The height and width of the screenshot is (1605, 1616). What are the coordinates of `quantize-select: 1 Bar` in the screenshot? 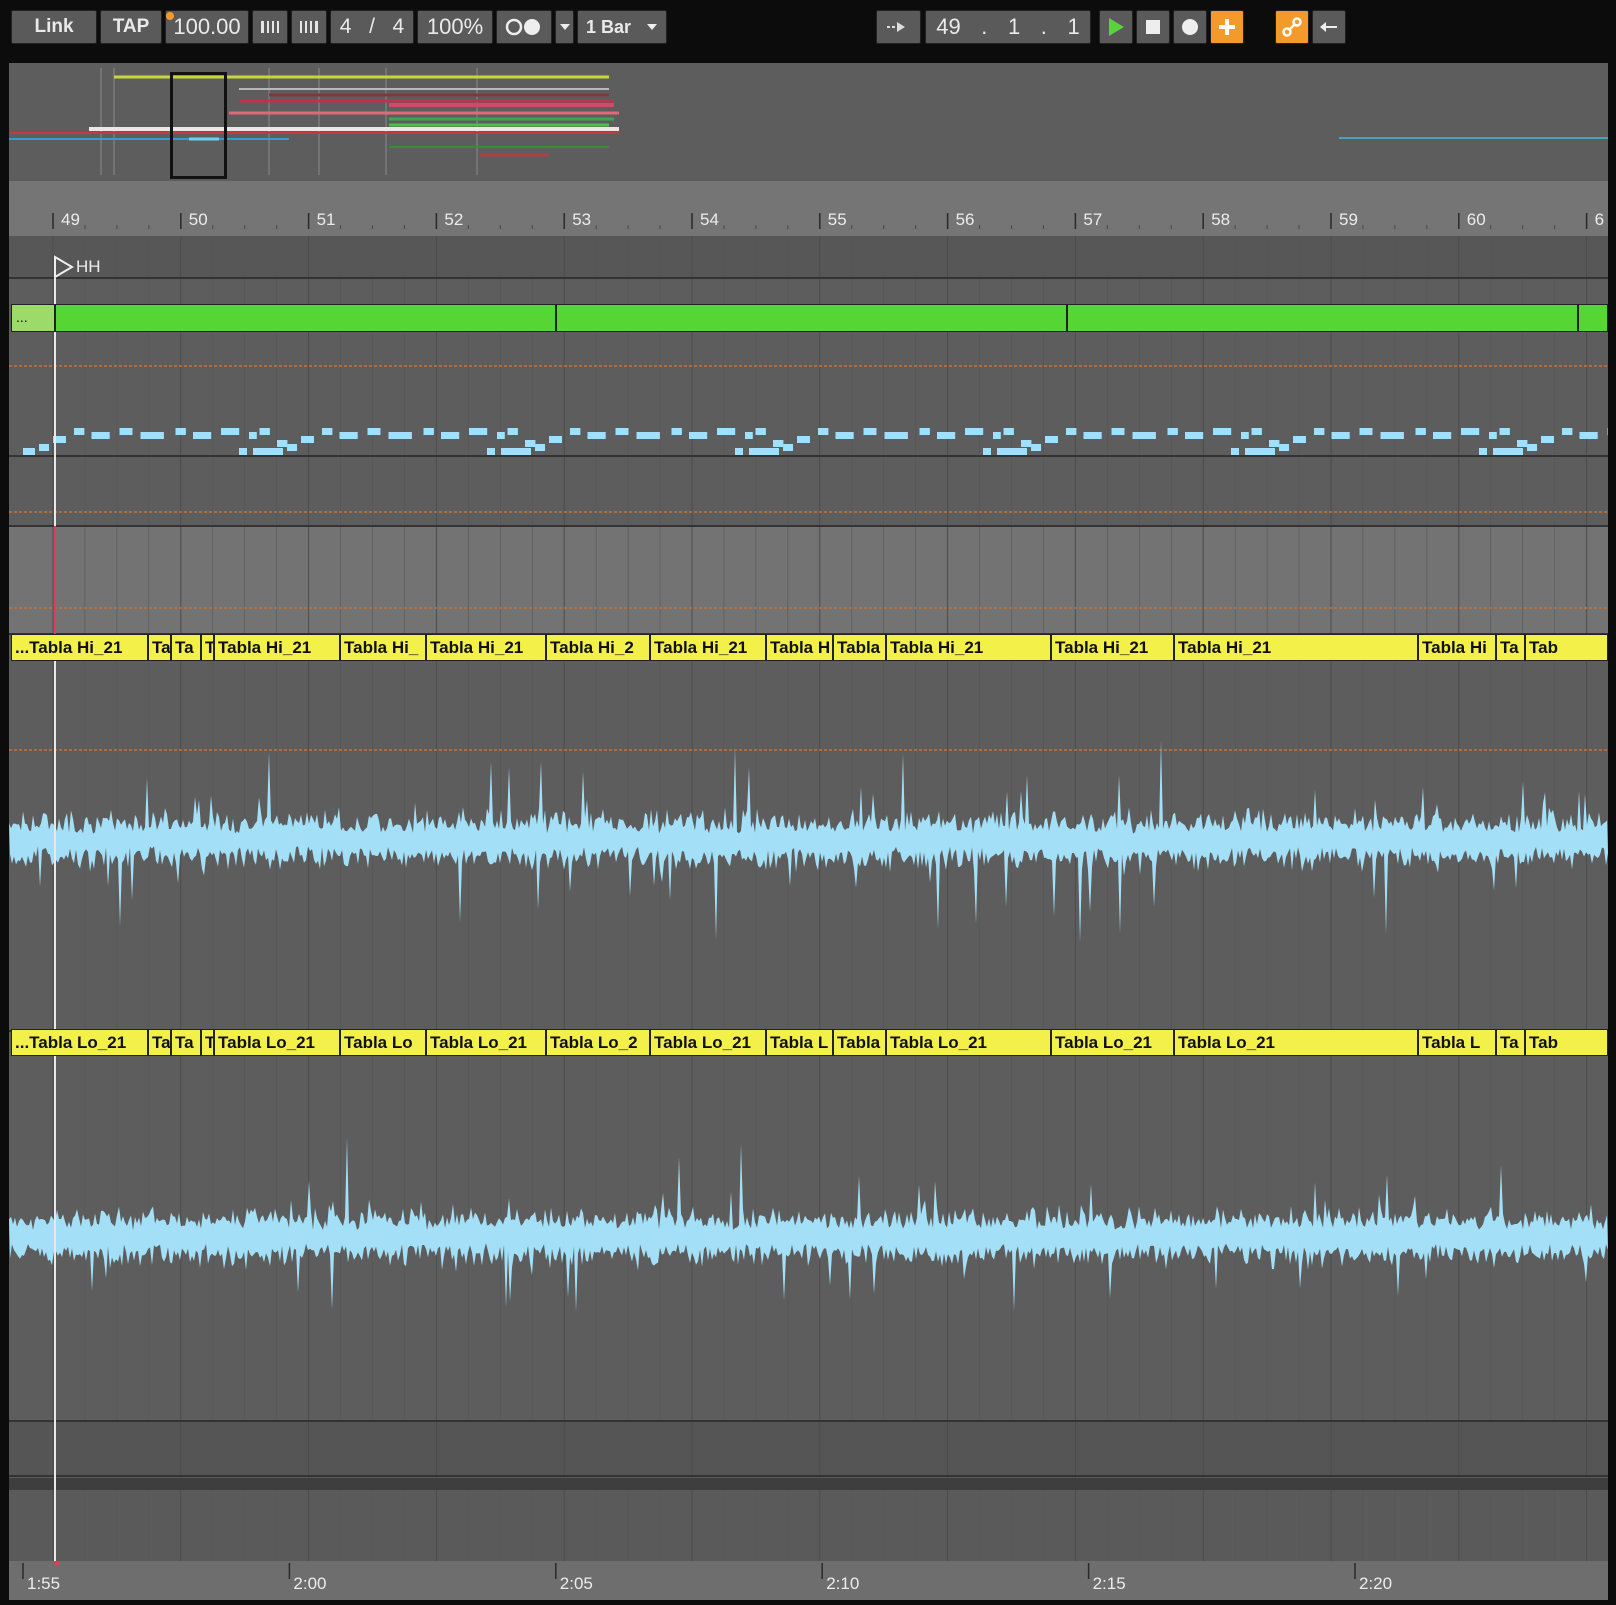 It's located at (622, 27).